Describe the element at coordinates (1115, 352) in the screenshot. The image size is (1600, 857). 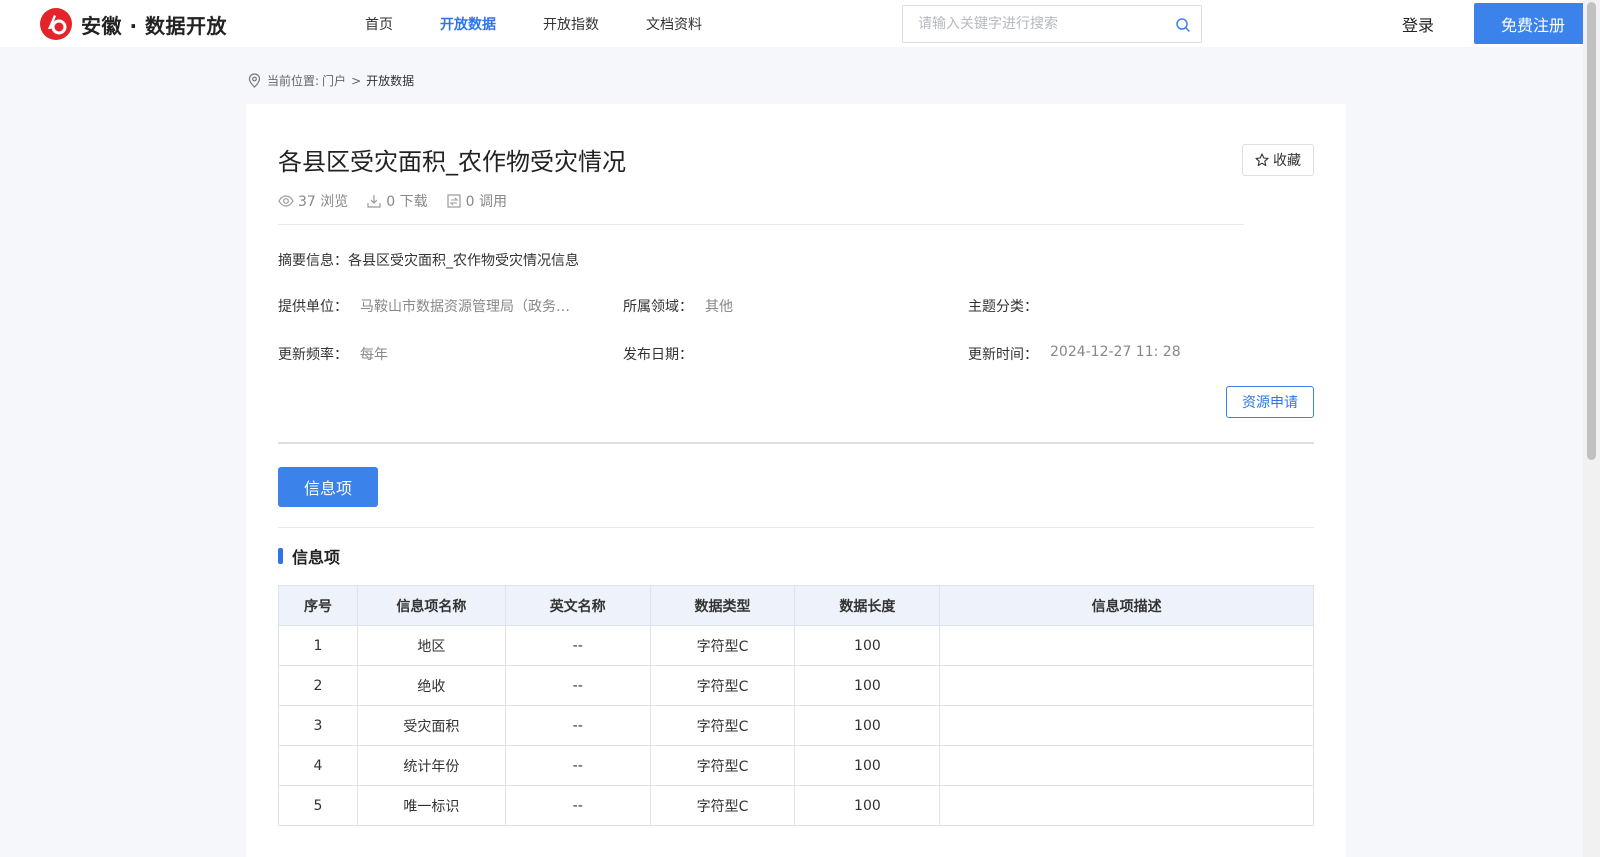
I see `updated-time-value: 2024-12-27 11: 28` at that location.